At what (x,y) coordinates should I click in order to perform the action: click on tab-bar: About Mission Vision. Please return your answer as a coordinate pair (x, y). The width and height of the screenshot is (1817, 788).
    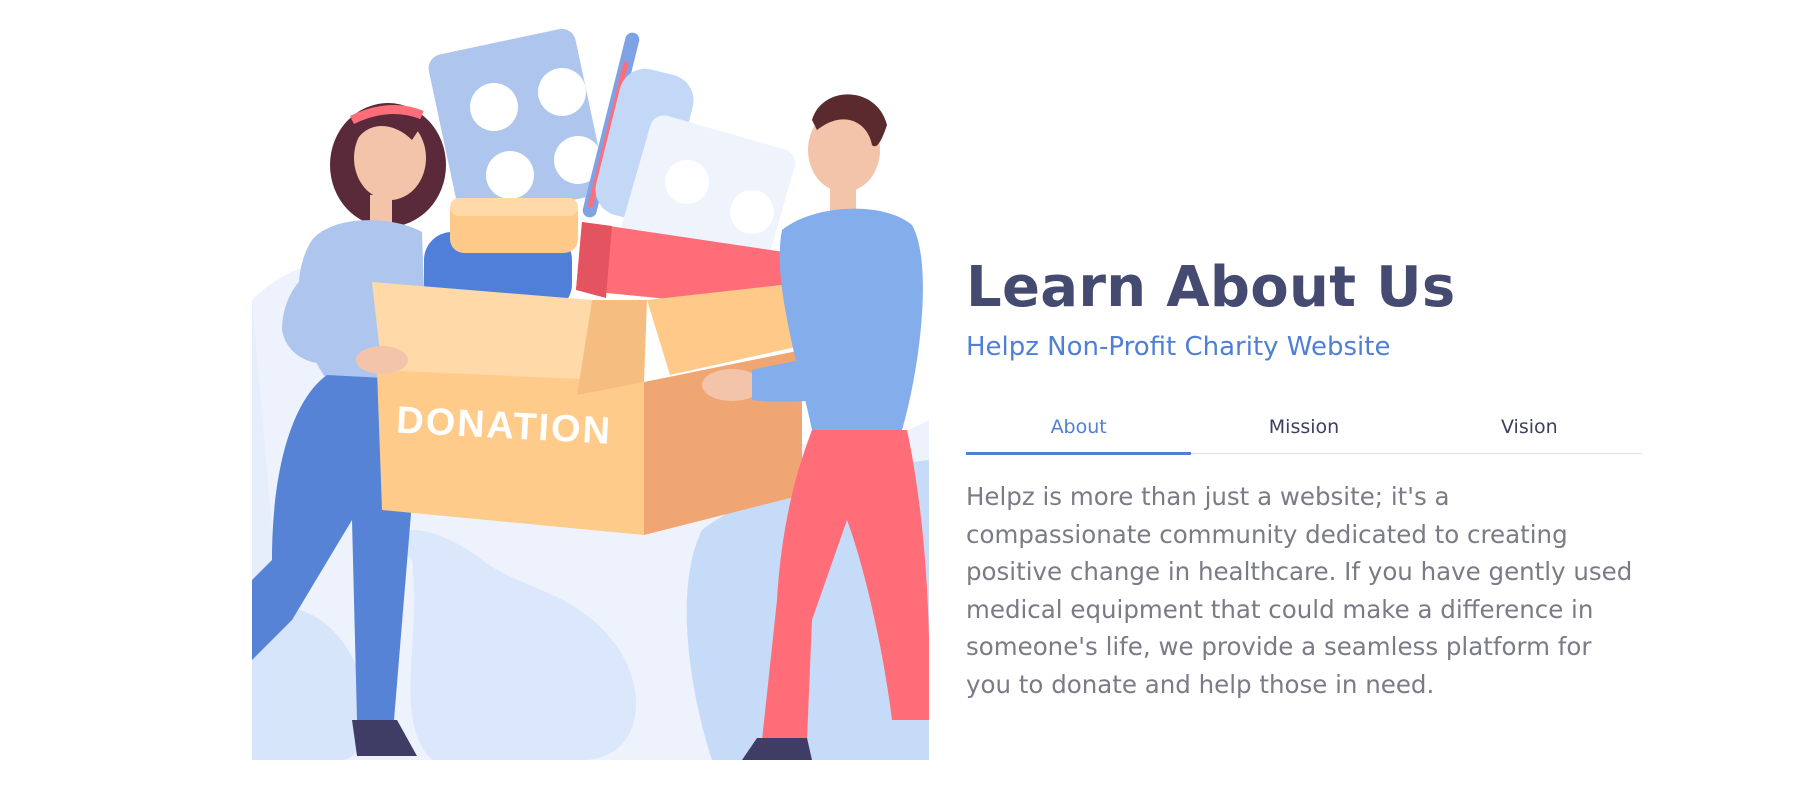
    Looking at the image, I should click on (1304, 430).